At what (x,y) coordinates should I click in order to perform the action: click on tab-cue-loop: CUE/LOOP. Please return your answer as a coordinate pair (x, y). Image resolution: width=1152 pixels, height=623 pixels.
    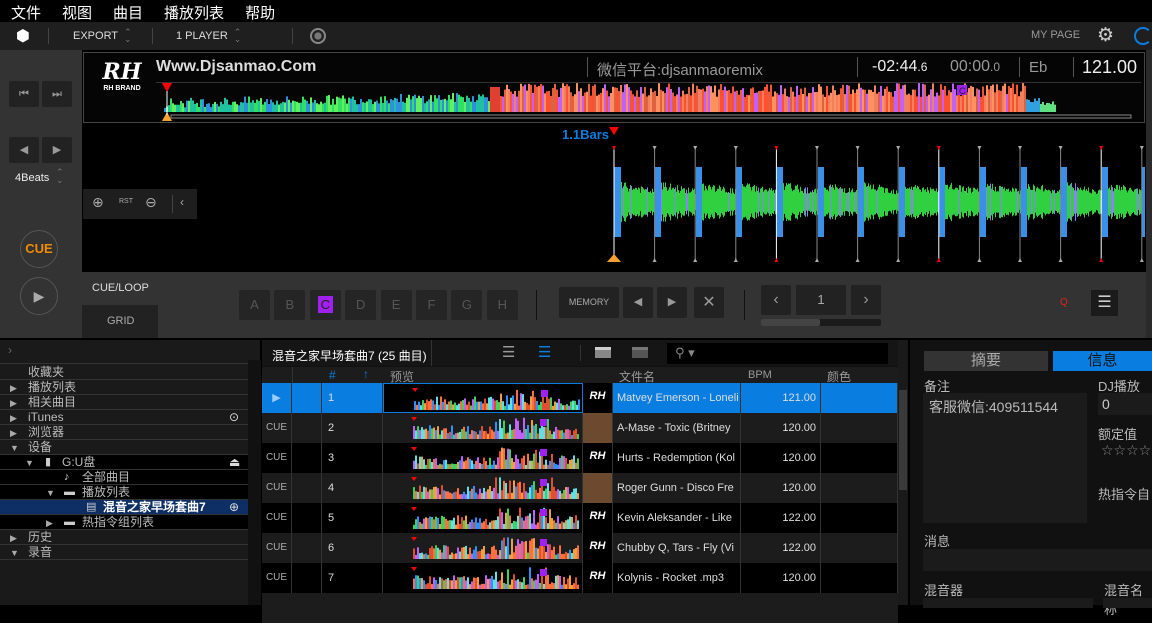
    Looking at the image, I should click on (120, 288).